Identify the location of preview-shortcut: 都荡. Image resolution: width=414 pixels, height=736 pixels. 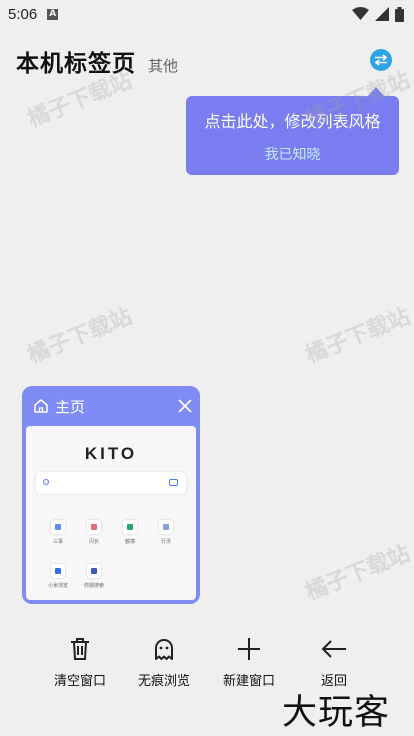
(130, 532).